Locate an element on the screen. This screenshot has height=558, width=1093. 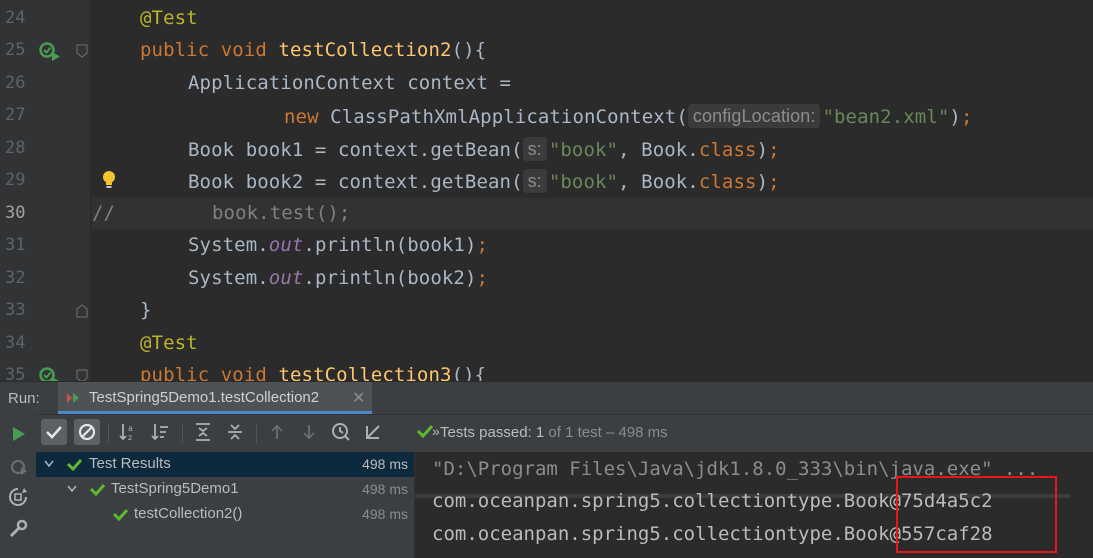
tree-node-label: testCollection2() is located at coordinates (188, 513).